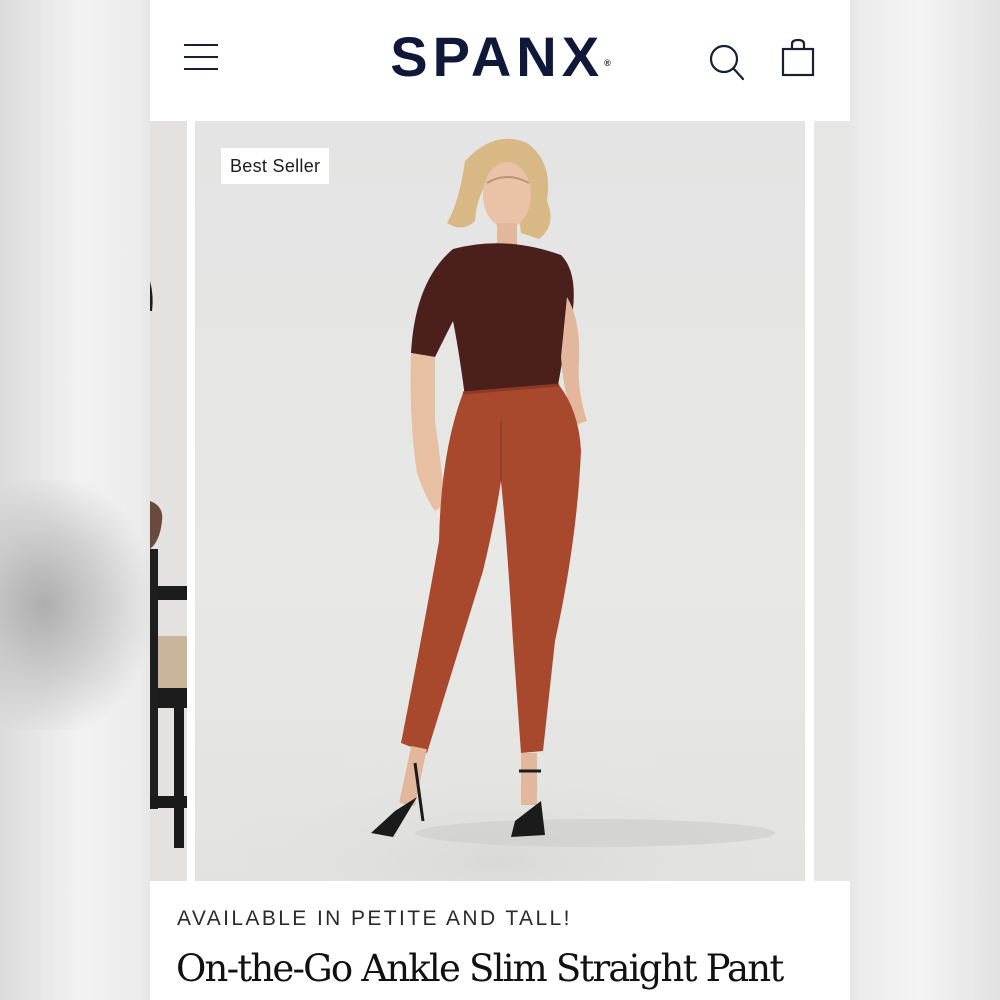  What do you see at coordinates (374, 918) in the screenshot?
I see `product-tagline: AVAILABLE IN PETITE AND TALL!` at bounding box center [374, 918].